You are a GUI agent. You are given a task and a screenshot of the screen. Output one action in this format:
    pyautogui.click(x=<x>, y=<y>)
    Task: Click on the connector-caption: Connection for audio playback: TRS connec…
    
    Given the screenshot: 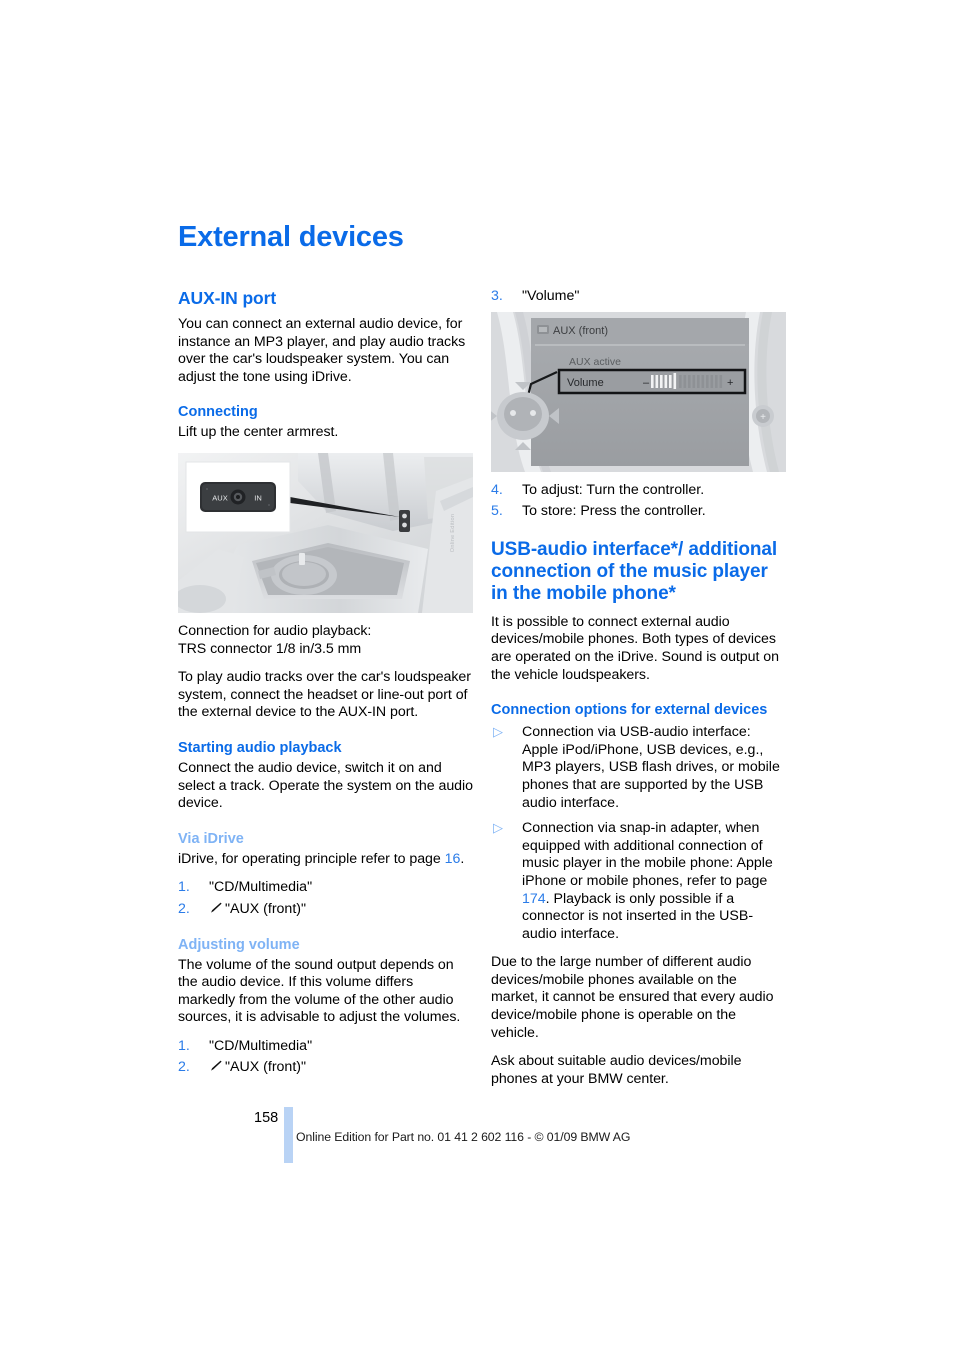 What is the action you would take?
    pyautogui.click(x=325, y=640)
    